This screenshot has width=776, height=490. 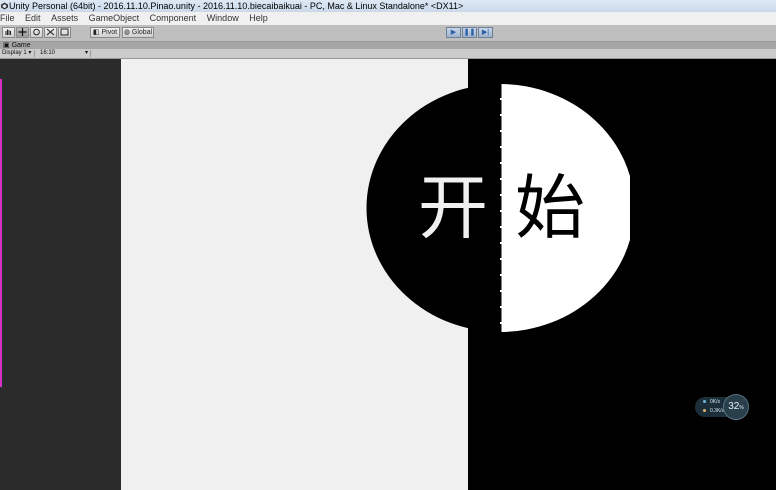 I want to click on move-icon, so click(x=22, y=32).